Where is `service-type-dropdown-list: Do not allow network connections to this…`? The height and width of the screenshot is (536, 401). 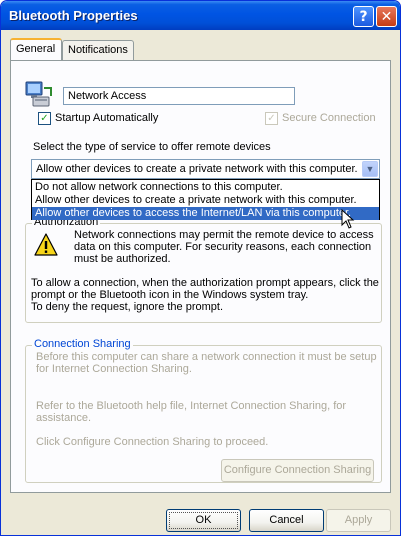 service-type-dropdown-list: Do not allow network connections to this… is located at coordinates (205, 199).